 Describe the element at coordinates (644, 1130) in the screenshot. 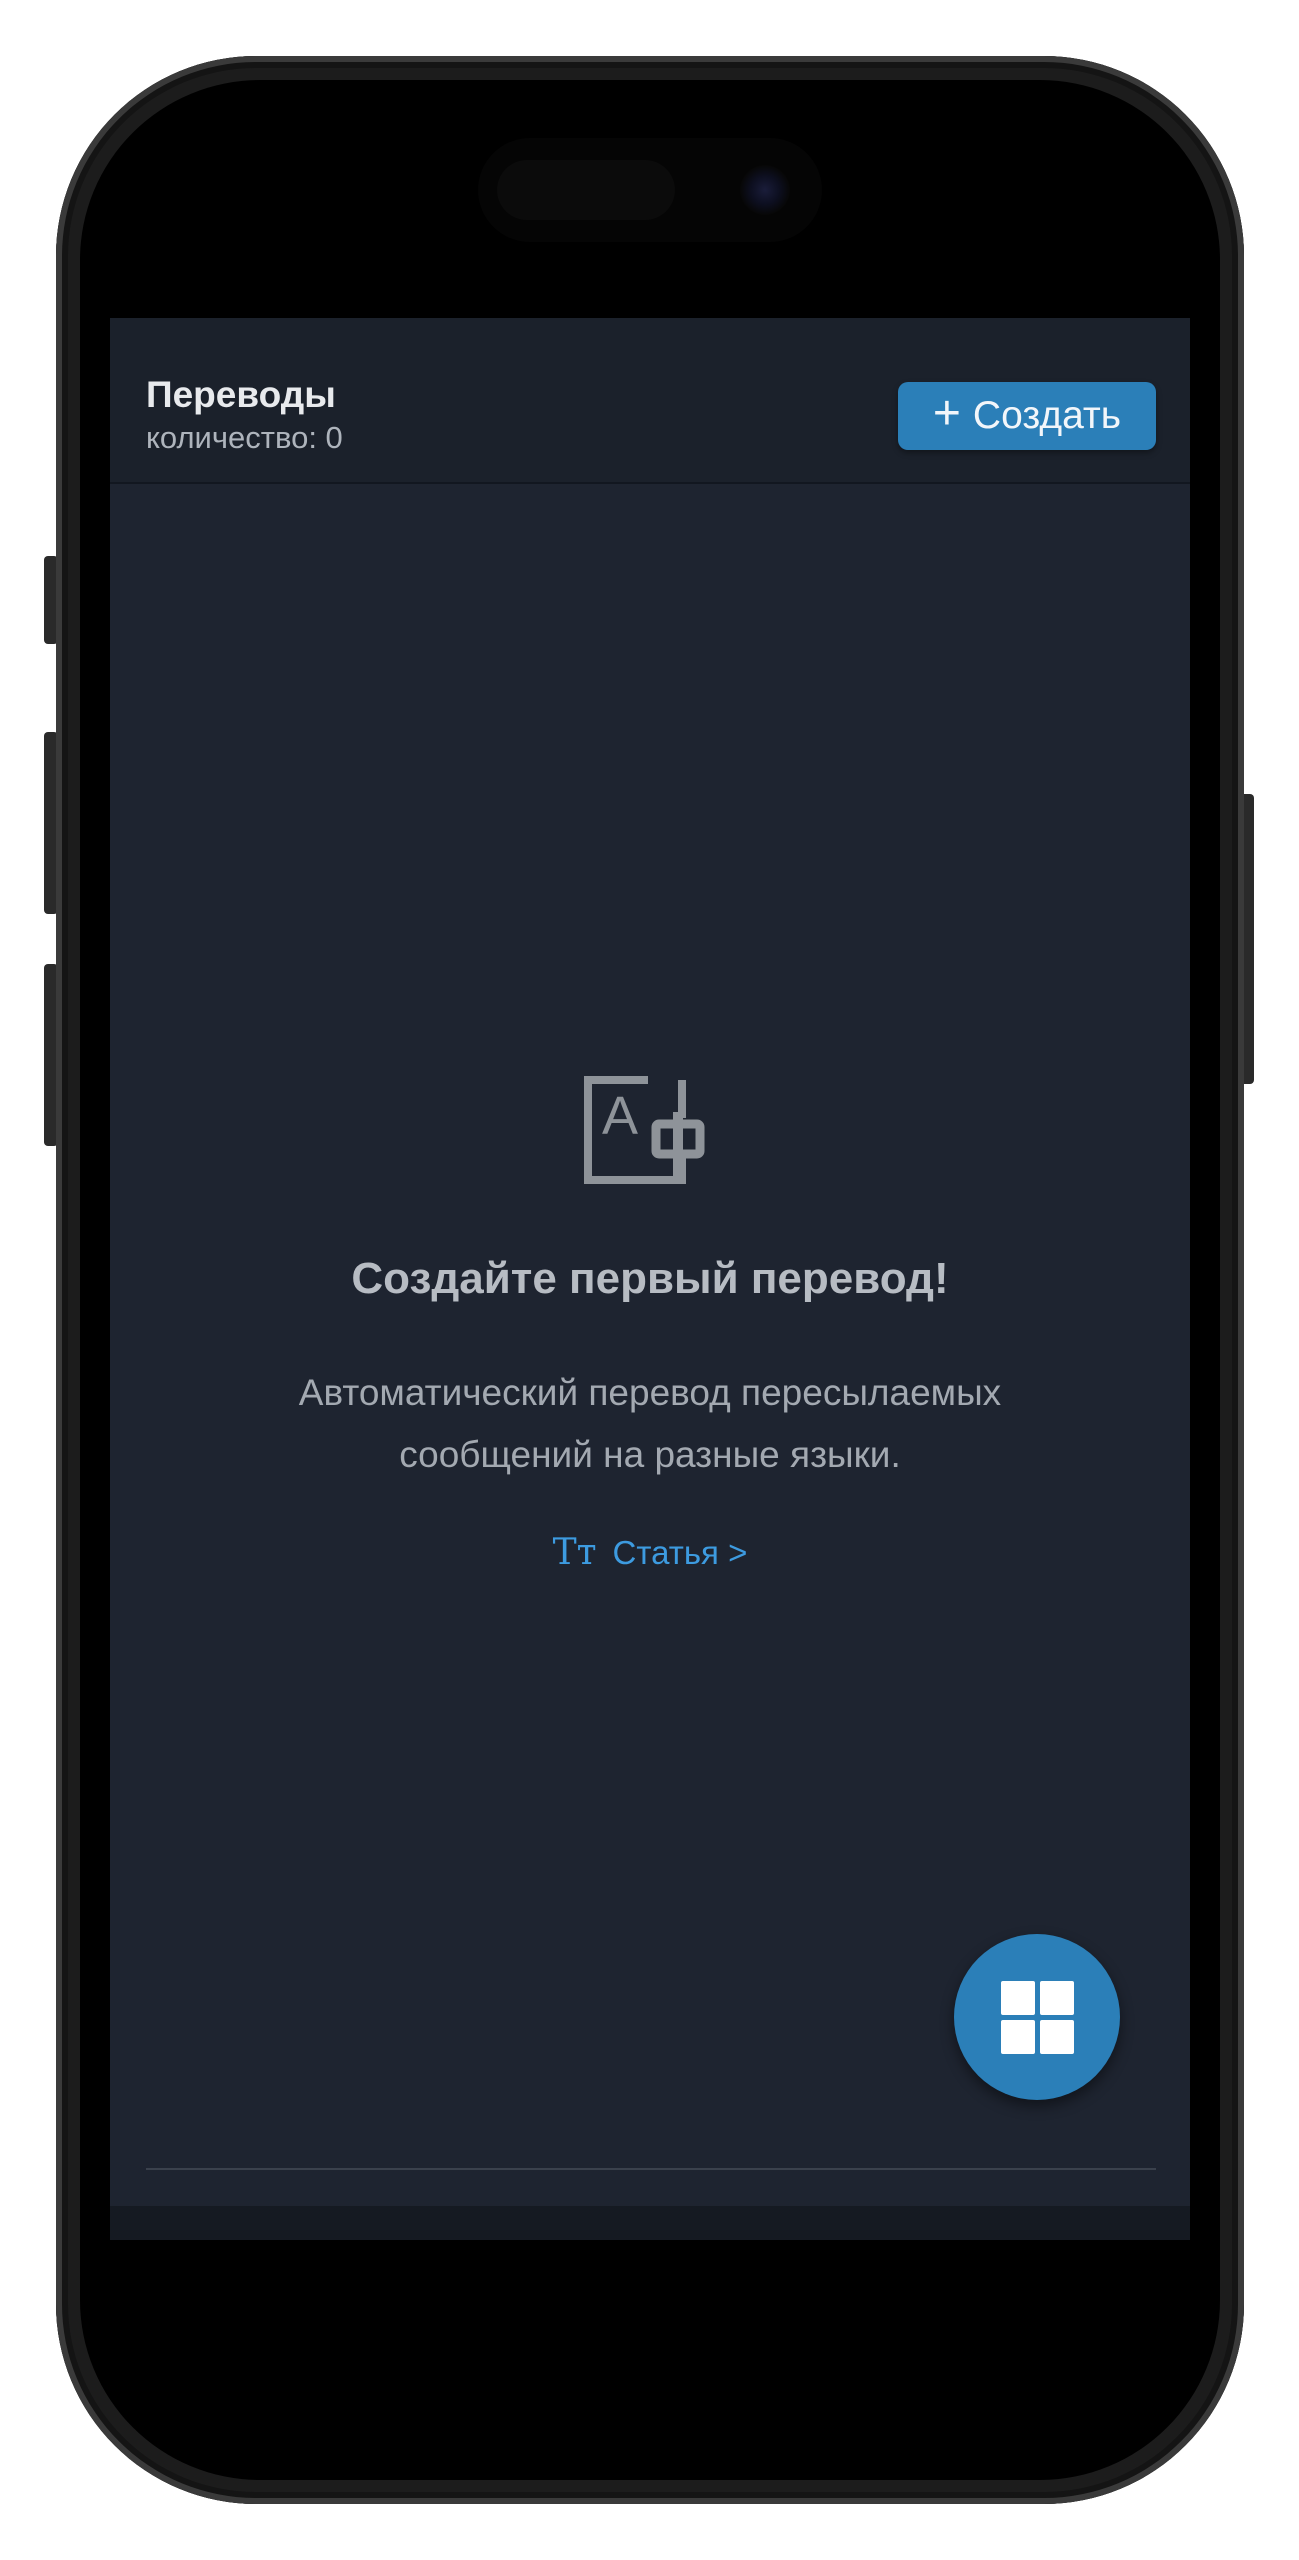

I see `translate-icon: A` at that location.